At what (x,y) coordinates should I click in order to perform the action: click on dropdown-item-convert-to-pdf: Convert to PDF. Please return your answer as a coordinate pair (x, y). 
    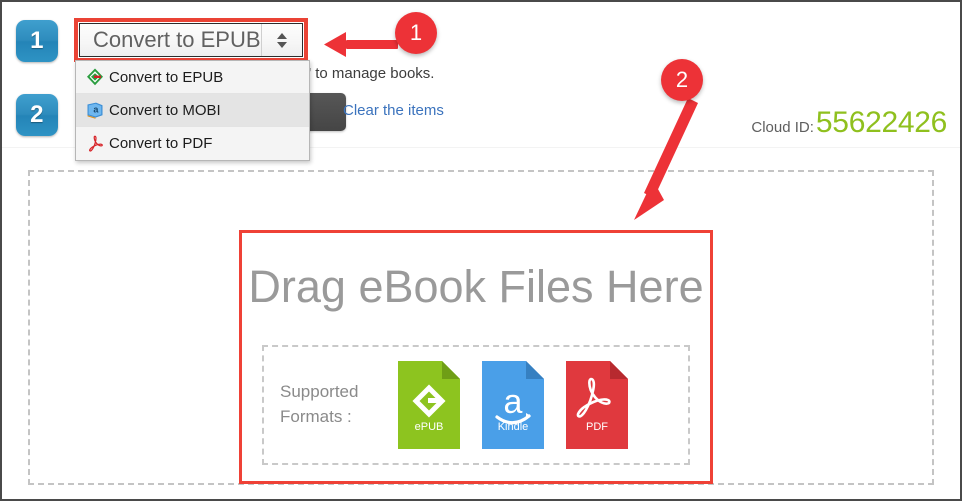
    Looking at the image, I should click on (192, 143).